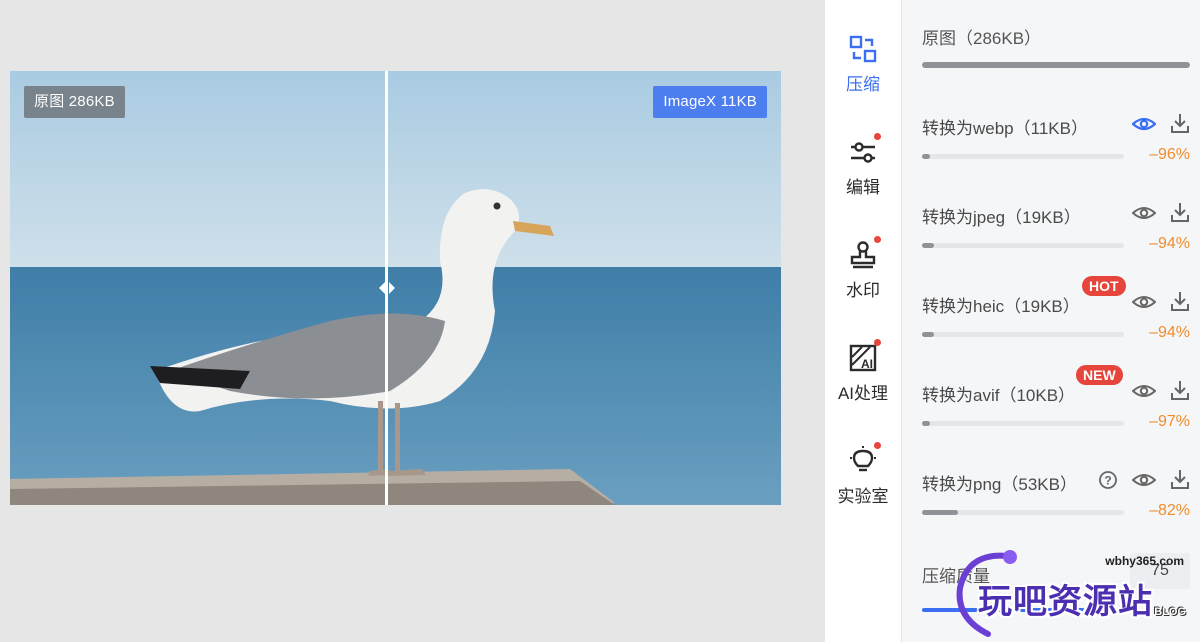 The image size is (1200, 642). I want to click on help-icon: ?, so click(1108, 480).